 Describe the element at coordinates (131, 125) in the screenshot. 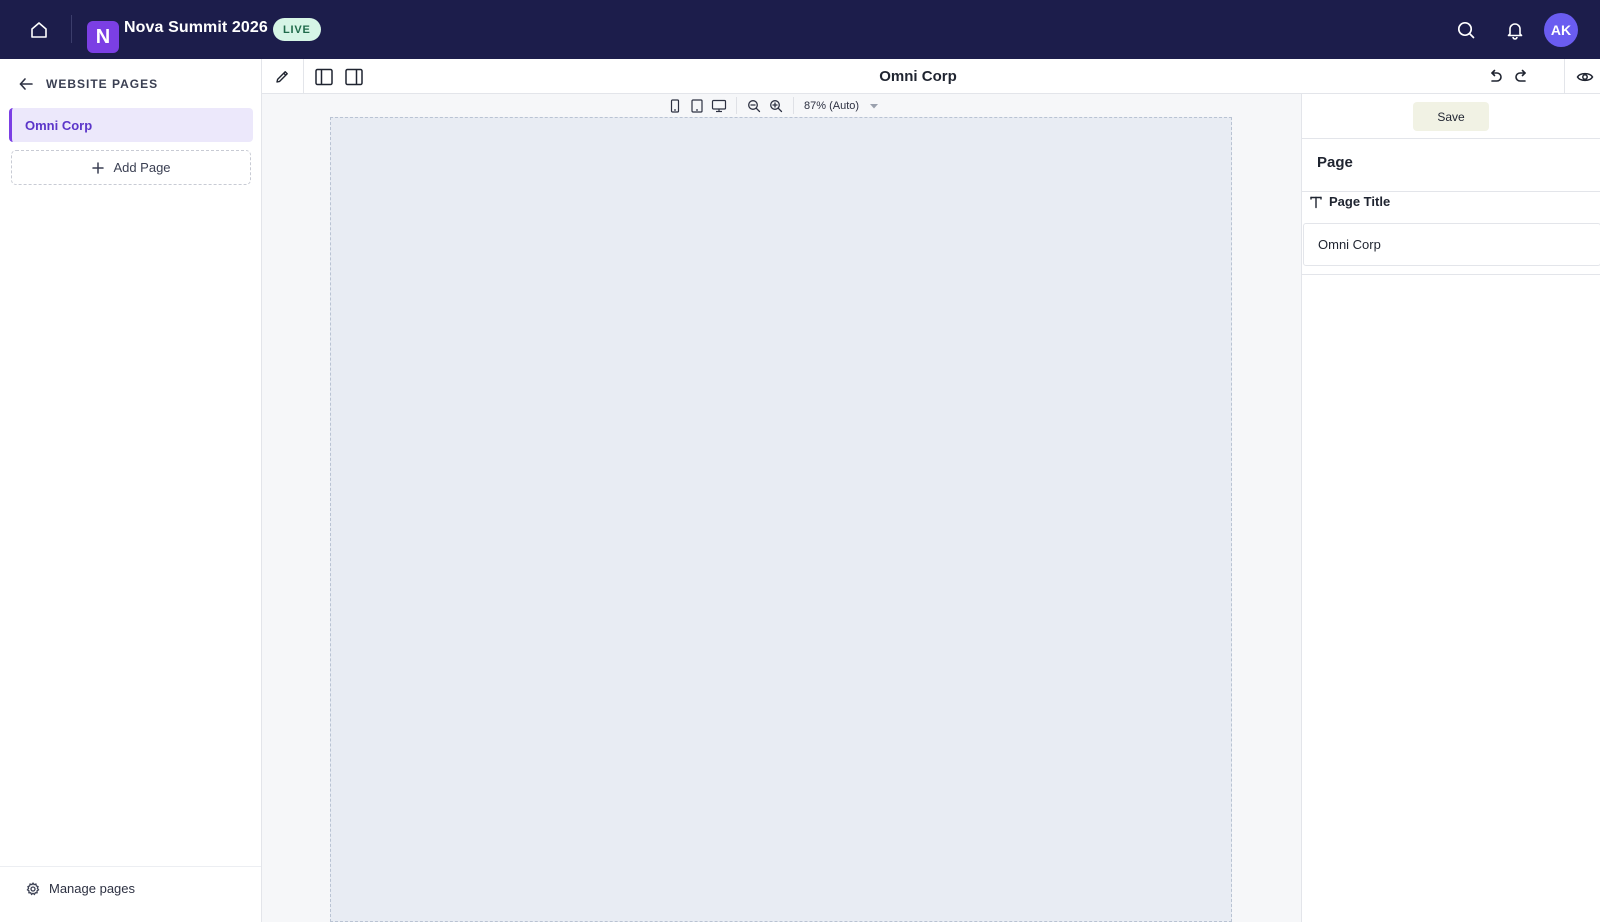

I see `sidebar-item-omni-corp: Omni Corp` at that location.